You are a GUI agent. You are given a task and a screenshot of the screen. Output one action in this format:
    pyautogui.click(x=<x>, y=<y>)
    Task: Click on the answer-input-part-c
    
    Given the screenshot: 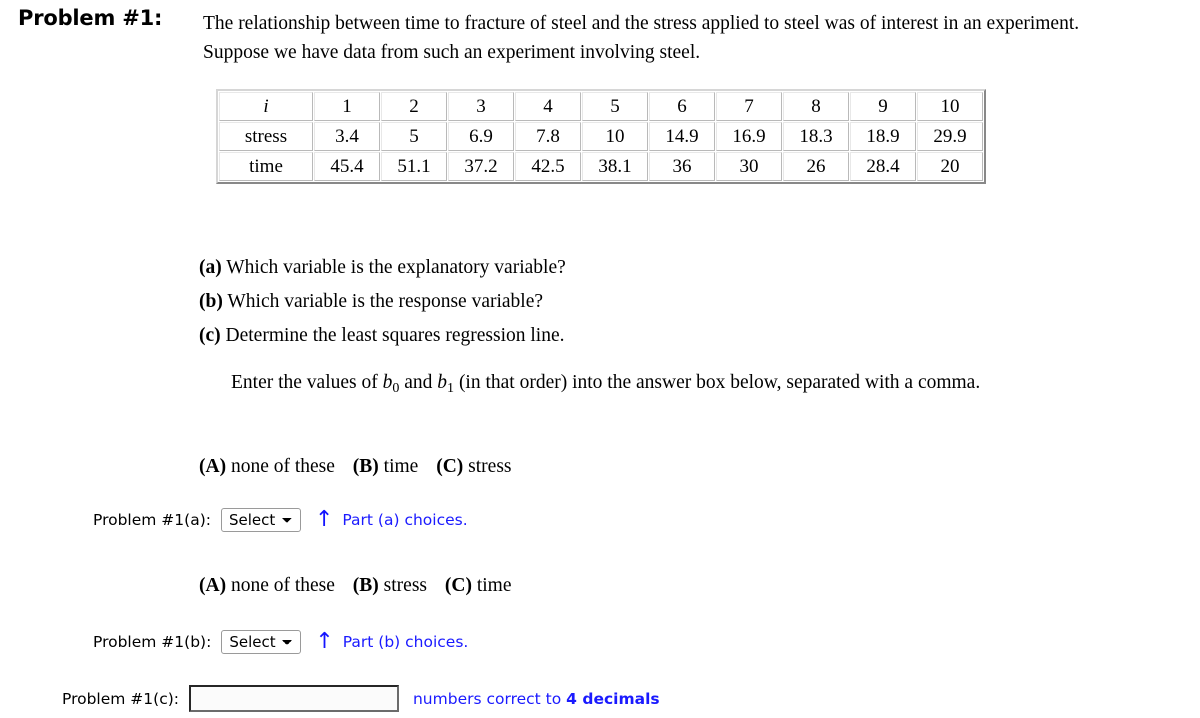 What is the action you would take?
    pyautogui.click(x=293, y=698)
    